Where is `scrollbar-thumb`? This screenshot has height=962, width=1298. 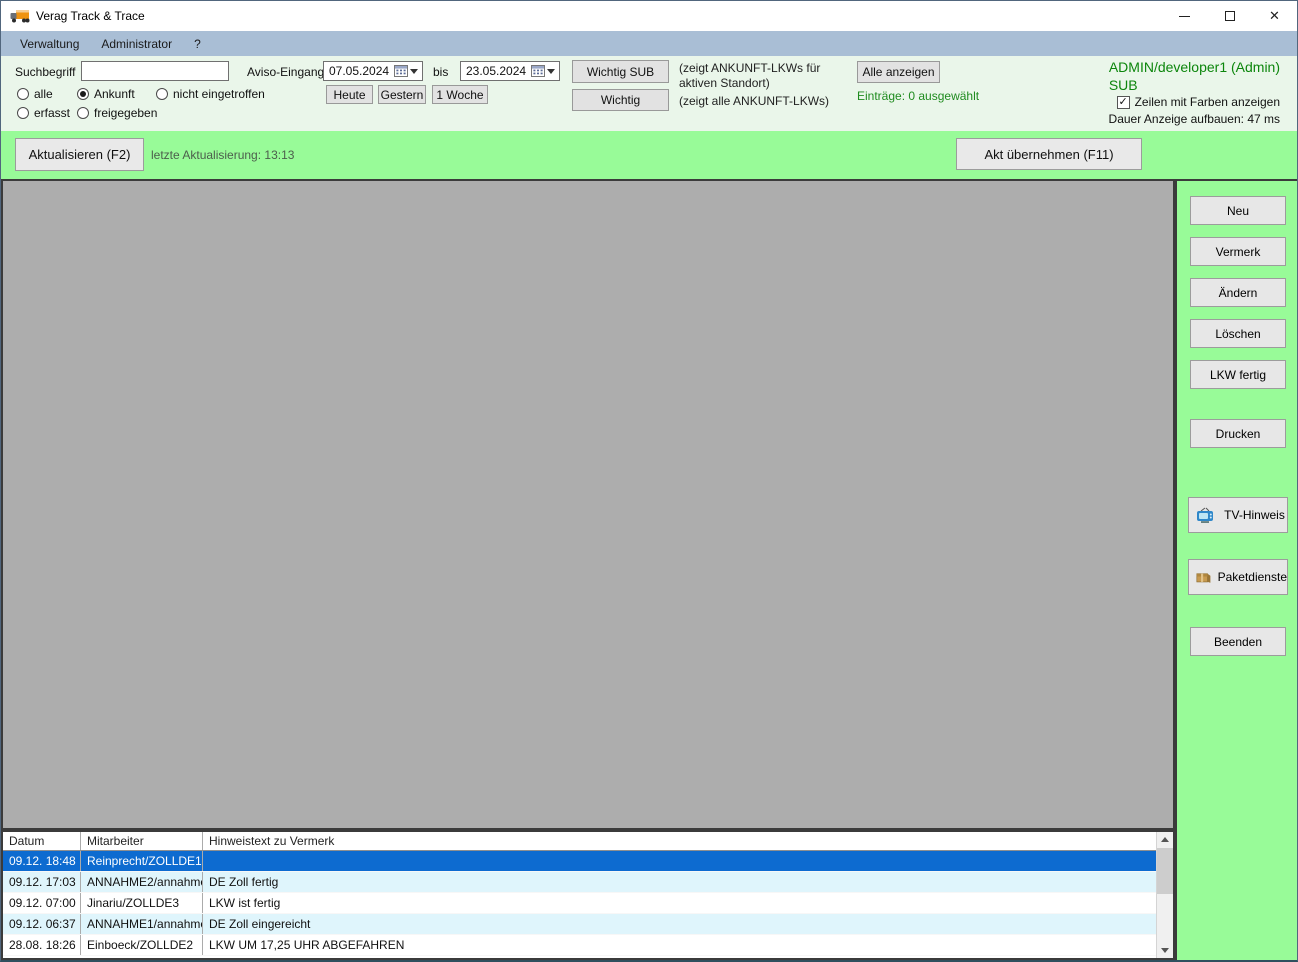
scrollbar-thumb is located at coordinates (1165, 871).